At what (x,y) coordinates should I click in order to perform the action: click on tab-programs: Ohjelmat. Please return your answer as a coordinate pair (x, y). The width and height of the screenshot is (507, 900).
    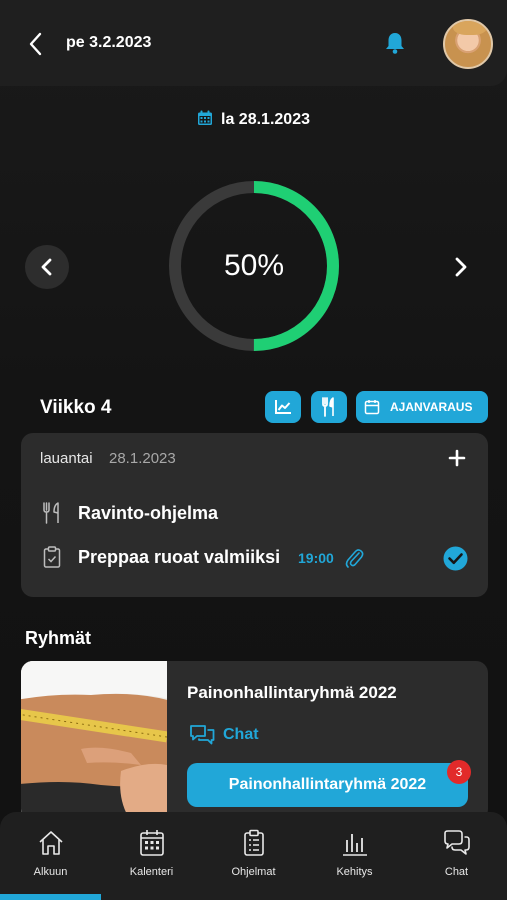
    Looking at the image, I should click on (253, 856).